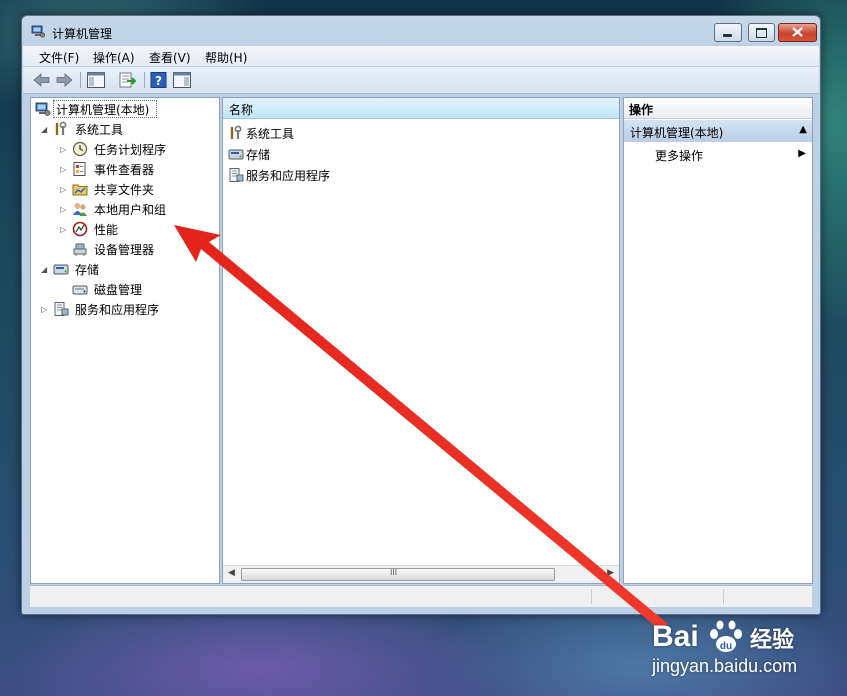 Image resolution: width=847 pixels, height=696 pixels. Describe the element at coordinates (772, 640) in the screenshot. I see `watermark-cn: 经验` at that location.